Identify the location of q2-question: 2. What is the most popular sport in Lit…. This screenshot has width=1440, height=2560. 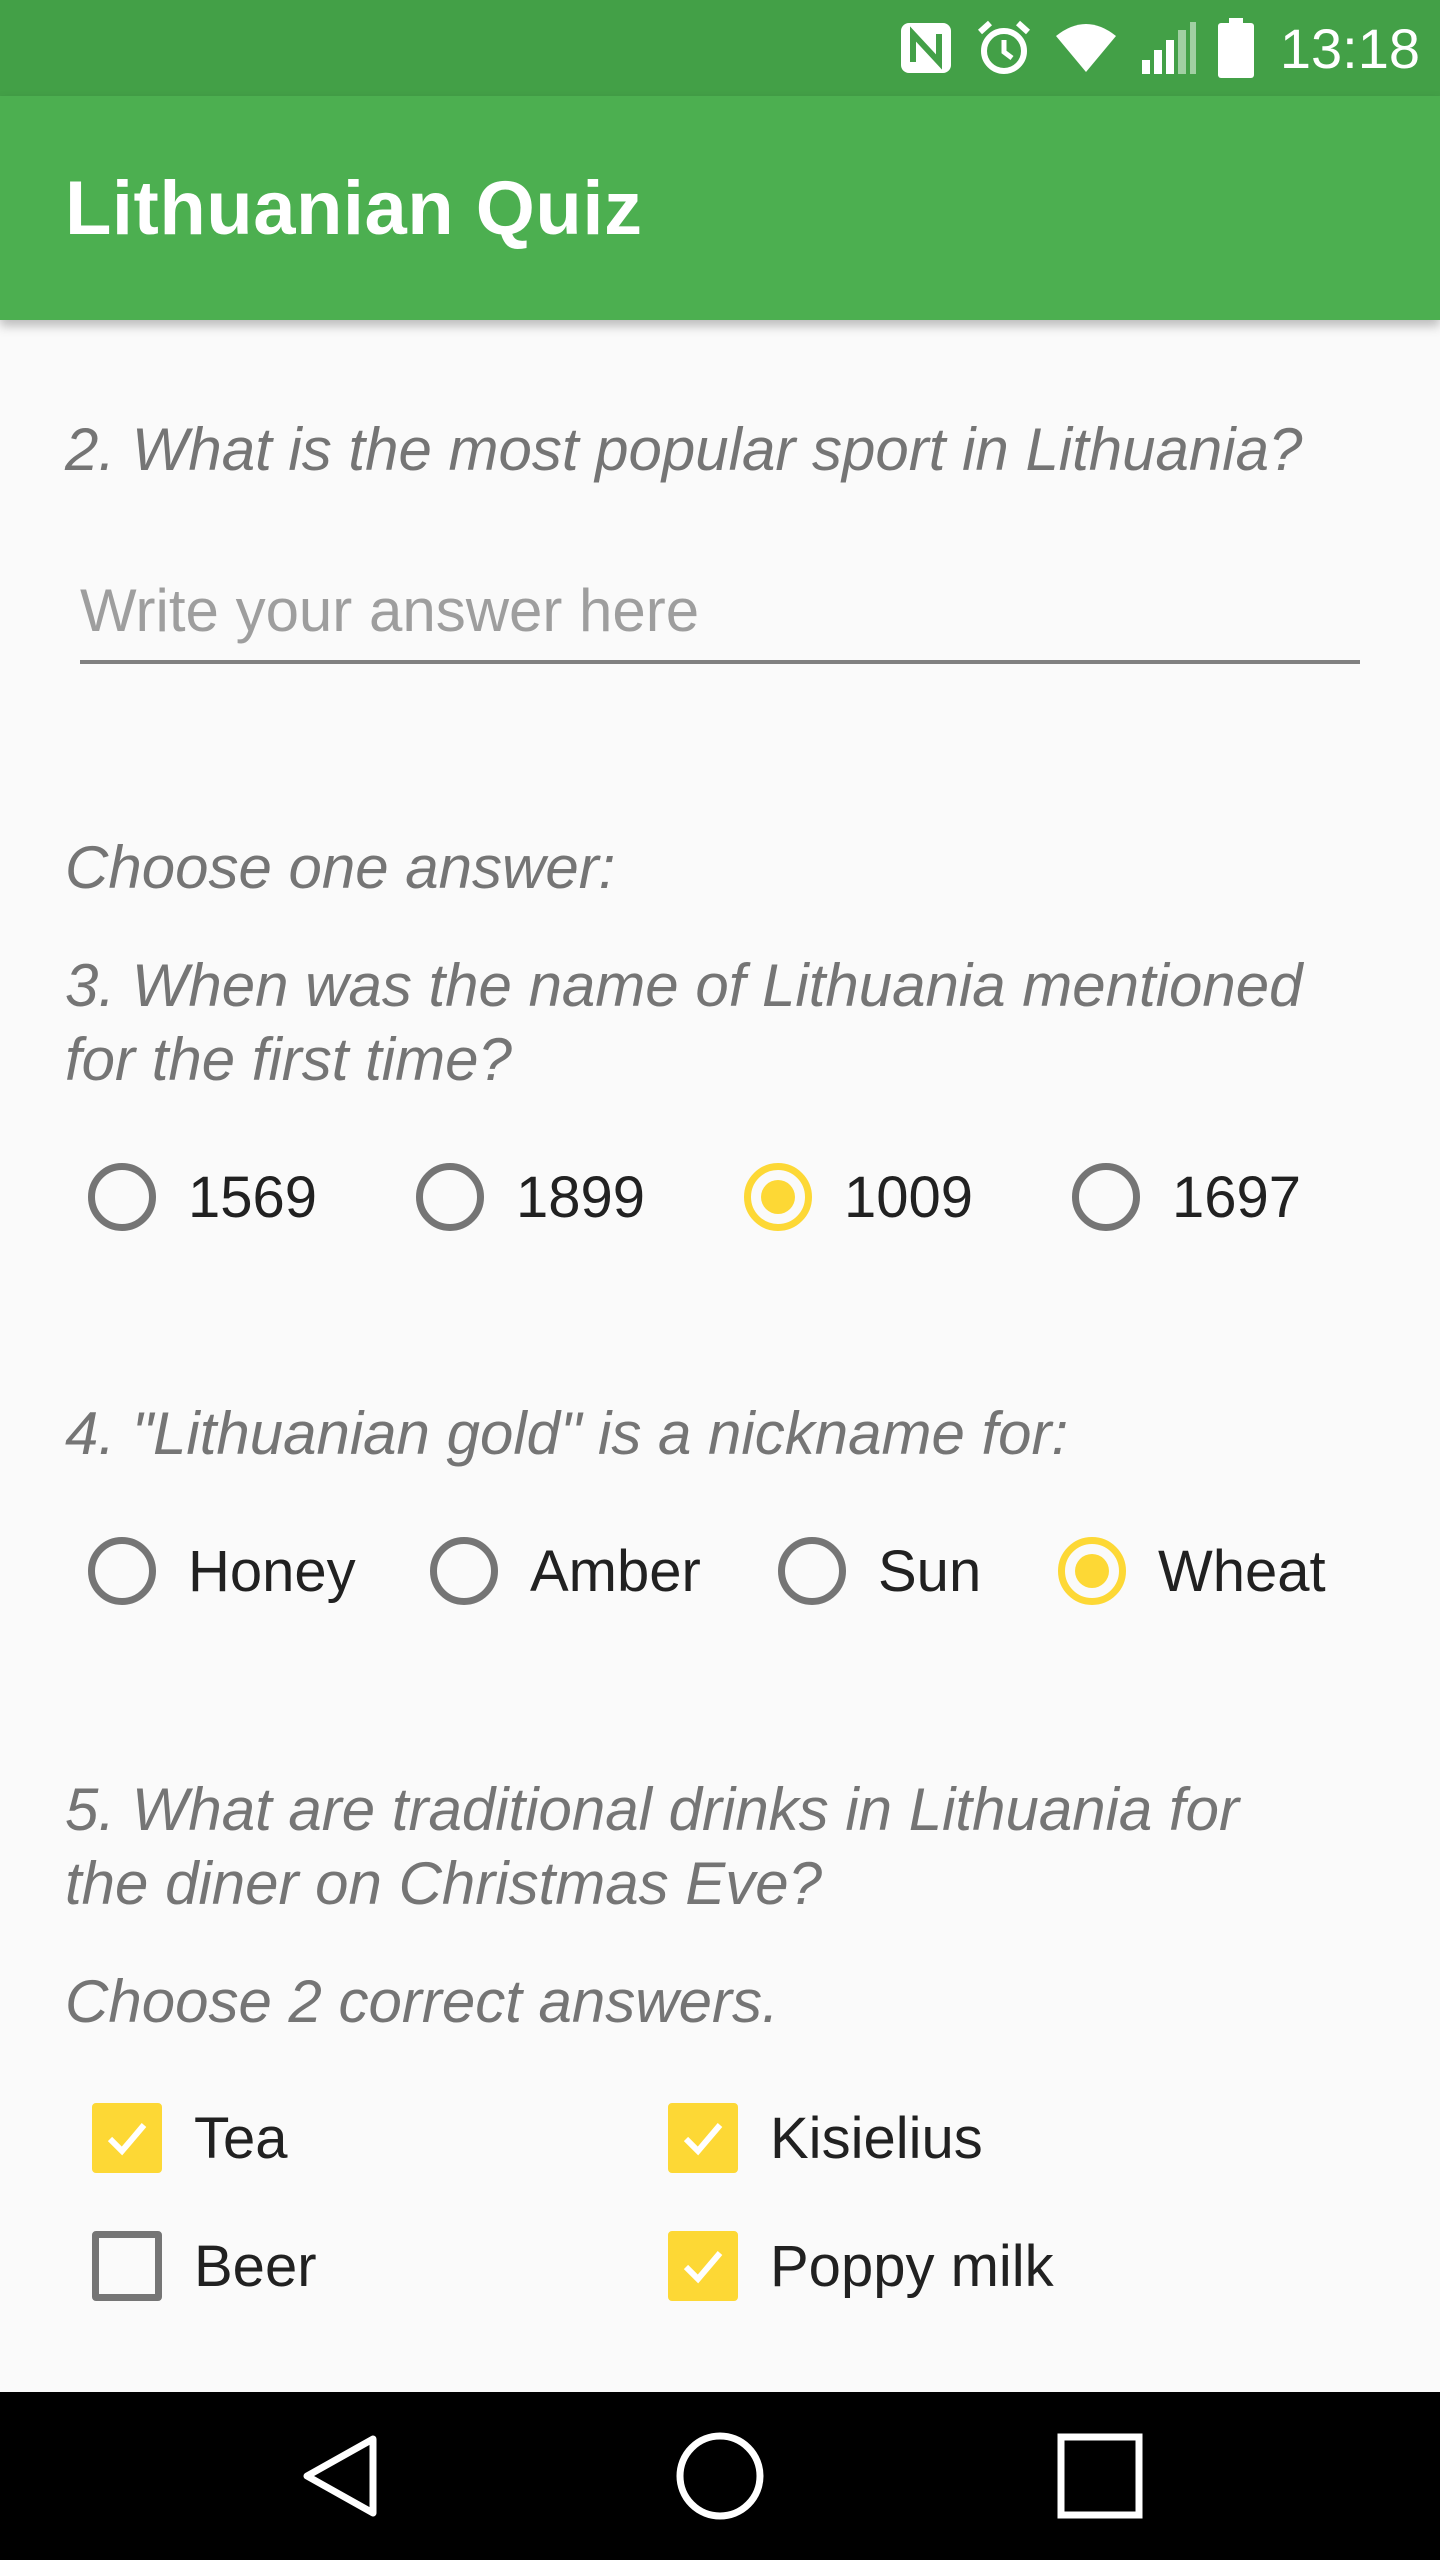
(684, 449).